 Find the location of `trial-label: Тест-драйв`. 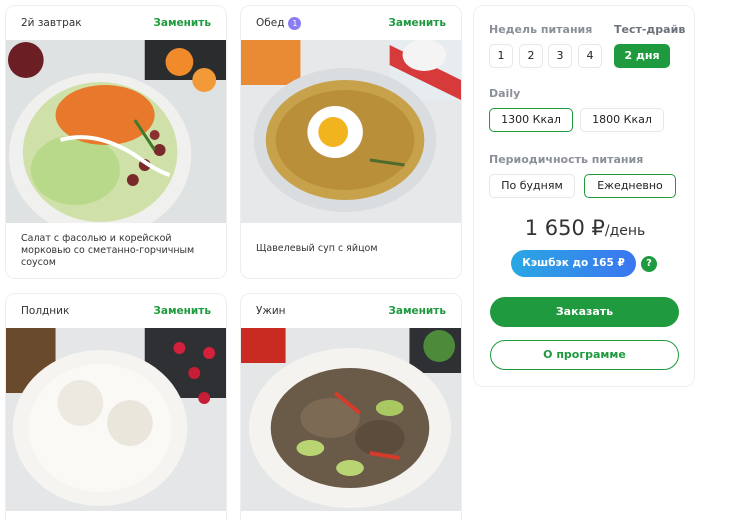

trial-label: Тест-драйв is located at coordinates (650, 29).